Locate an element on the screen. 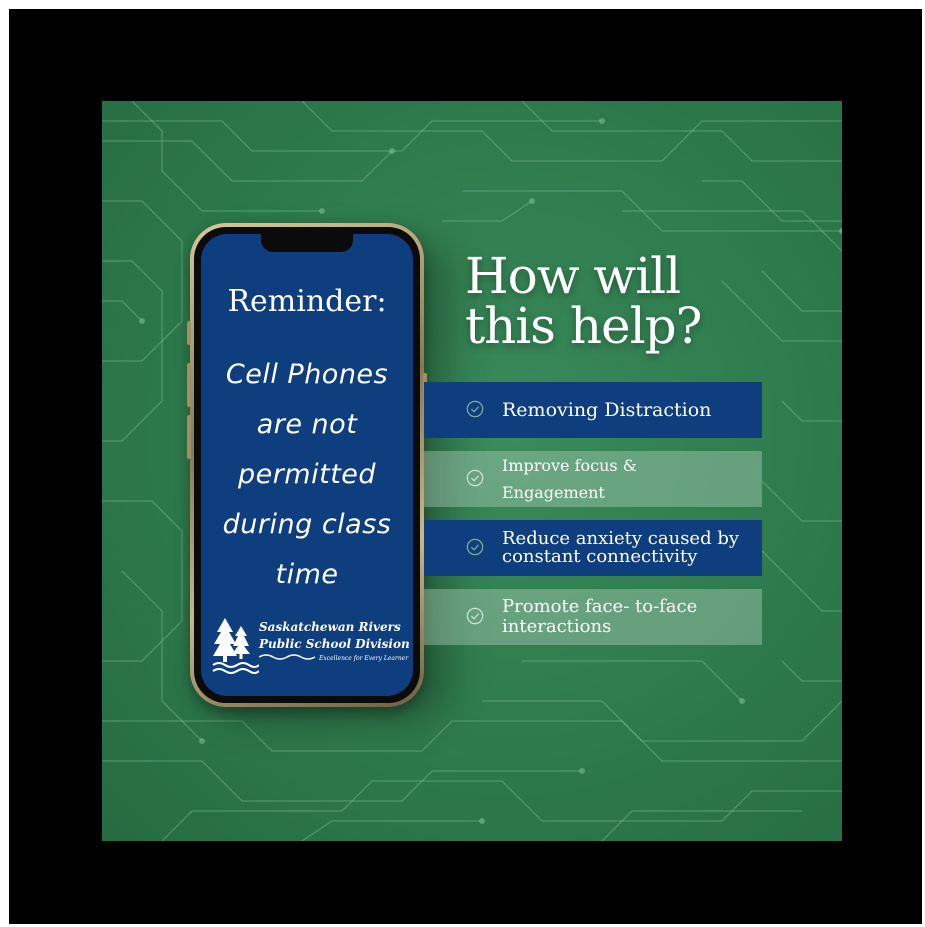 This screenshot has width=925, height=927. reminder-title: Reminder: is located at coordinates (307, 301).